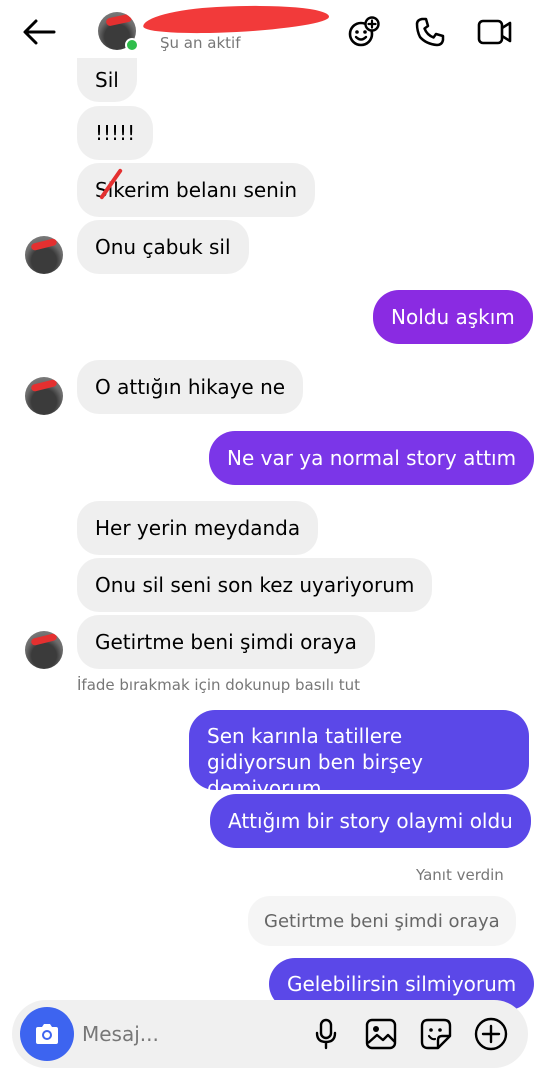 This screenshot has height=1074, width=540. What do you see at coordinates (453, 317) in the screenshot?
I see `message-outgoing: Noldu aşkım` at bounding box center [453, 317].